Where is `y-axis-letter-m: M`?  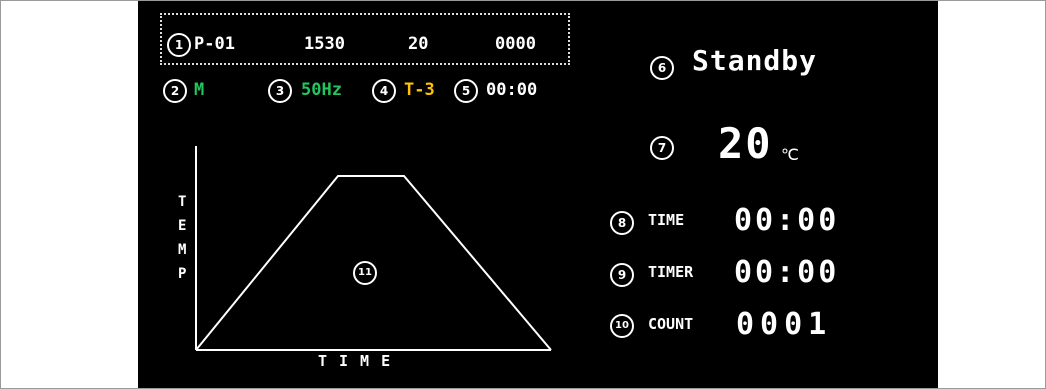
y-axis-letter-m: M is located at coordinates (182, 250).